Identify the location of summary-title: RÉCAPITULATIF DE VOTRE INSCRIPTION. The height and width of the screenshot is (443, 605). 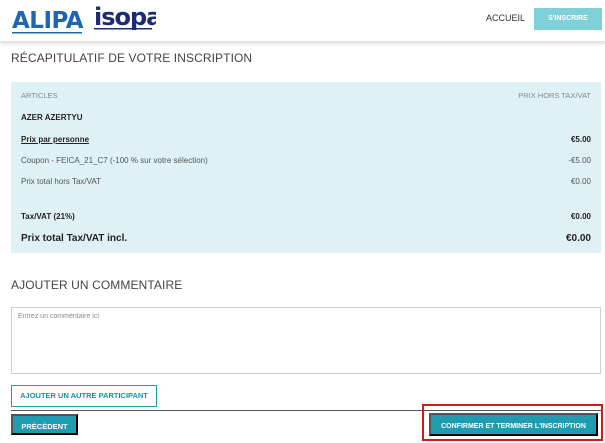
(132, 58).